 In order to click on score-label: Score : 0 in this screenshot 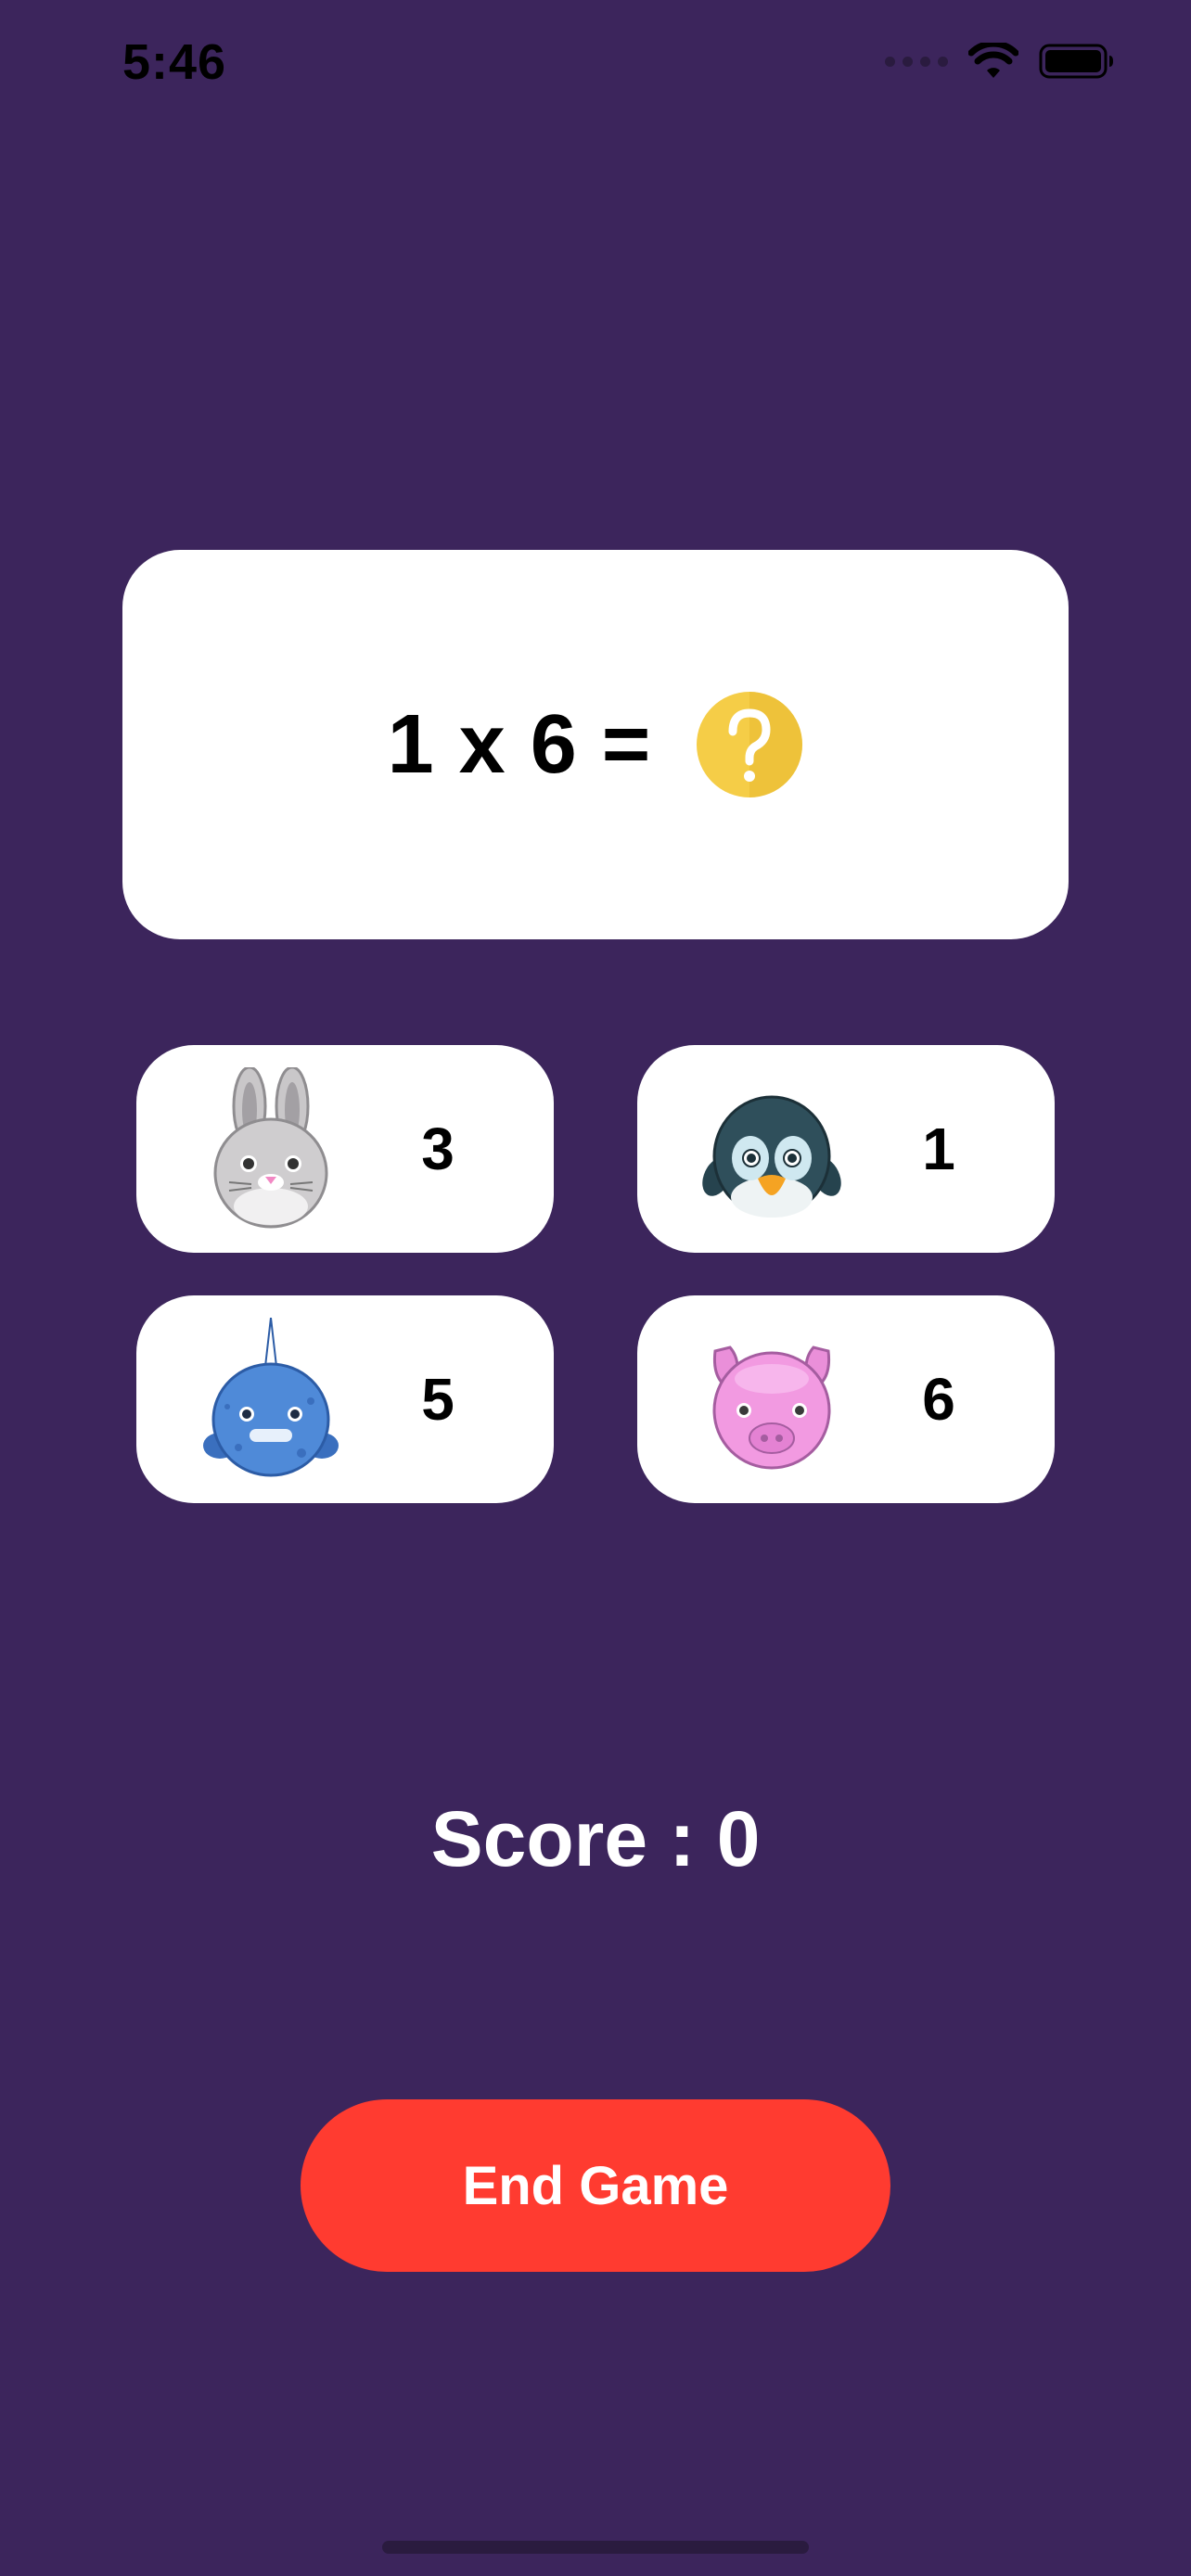, I will do `click(595, 1839)`.